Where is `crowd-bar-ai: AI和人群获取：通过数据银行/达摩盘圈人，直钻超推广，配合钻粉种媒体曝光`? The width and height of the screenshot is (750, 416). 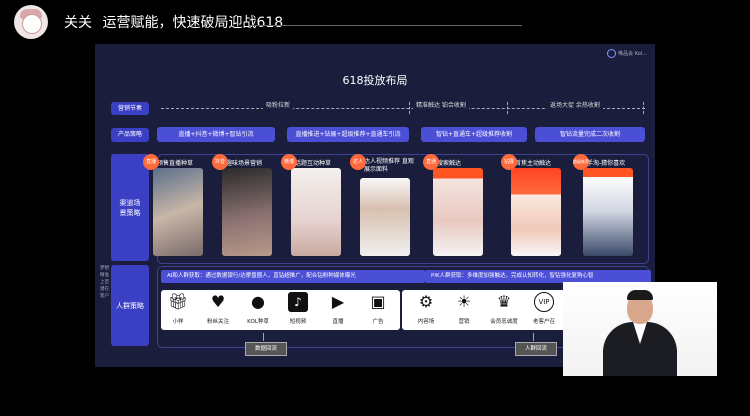 crowd-bar-ai: AI和人群获取：通过数据银行/达摩盘圈人，直钻超推广，配合钻粉种媒体曝光 is located at coordinates (293, 276).